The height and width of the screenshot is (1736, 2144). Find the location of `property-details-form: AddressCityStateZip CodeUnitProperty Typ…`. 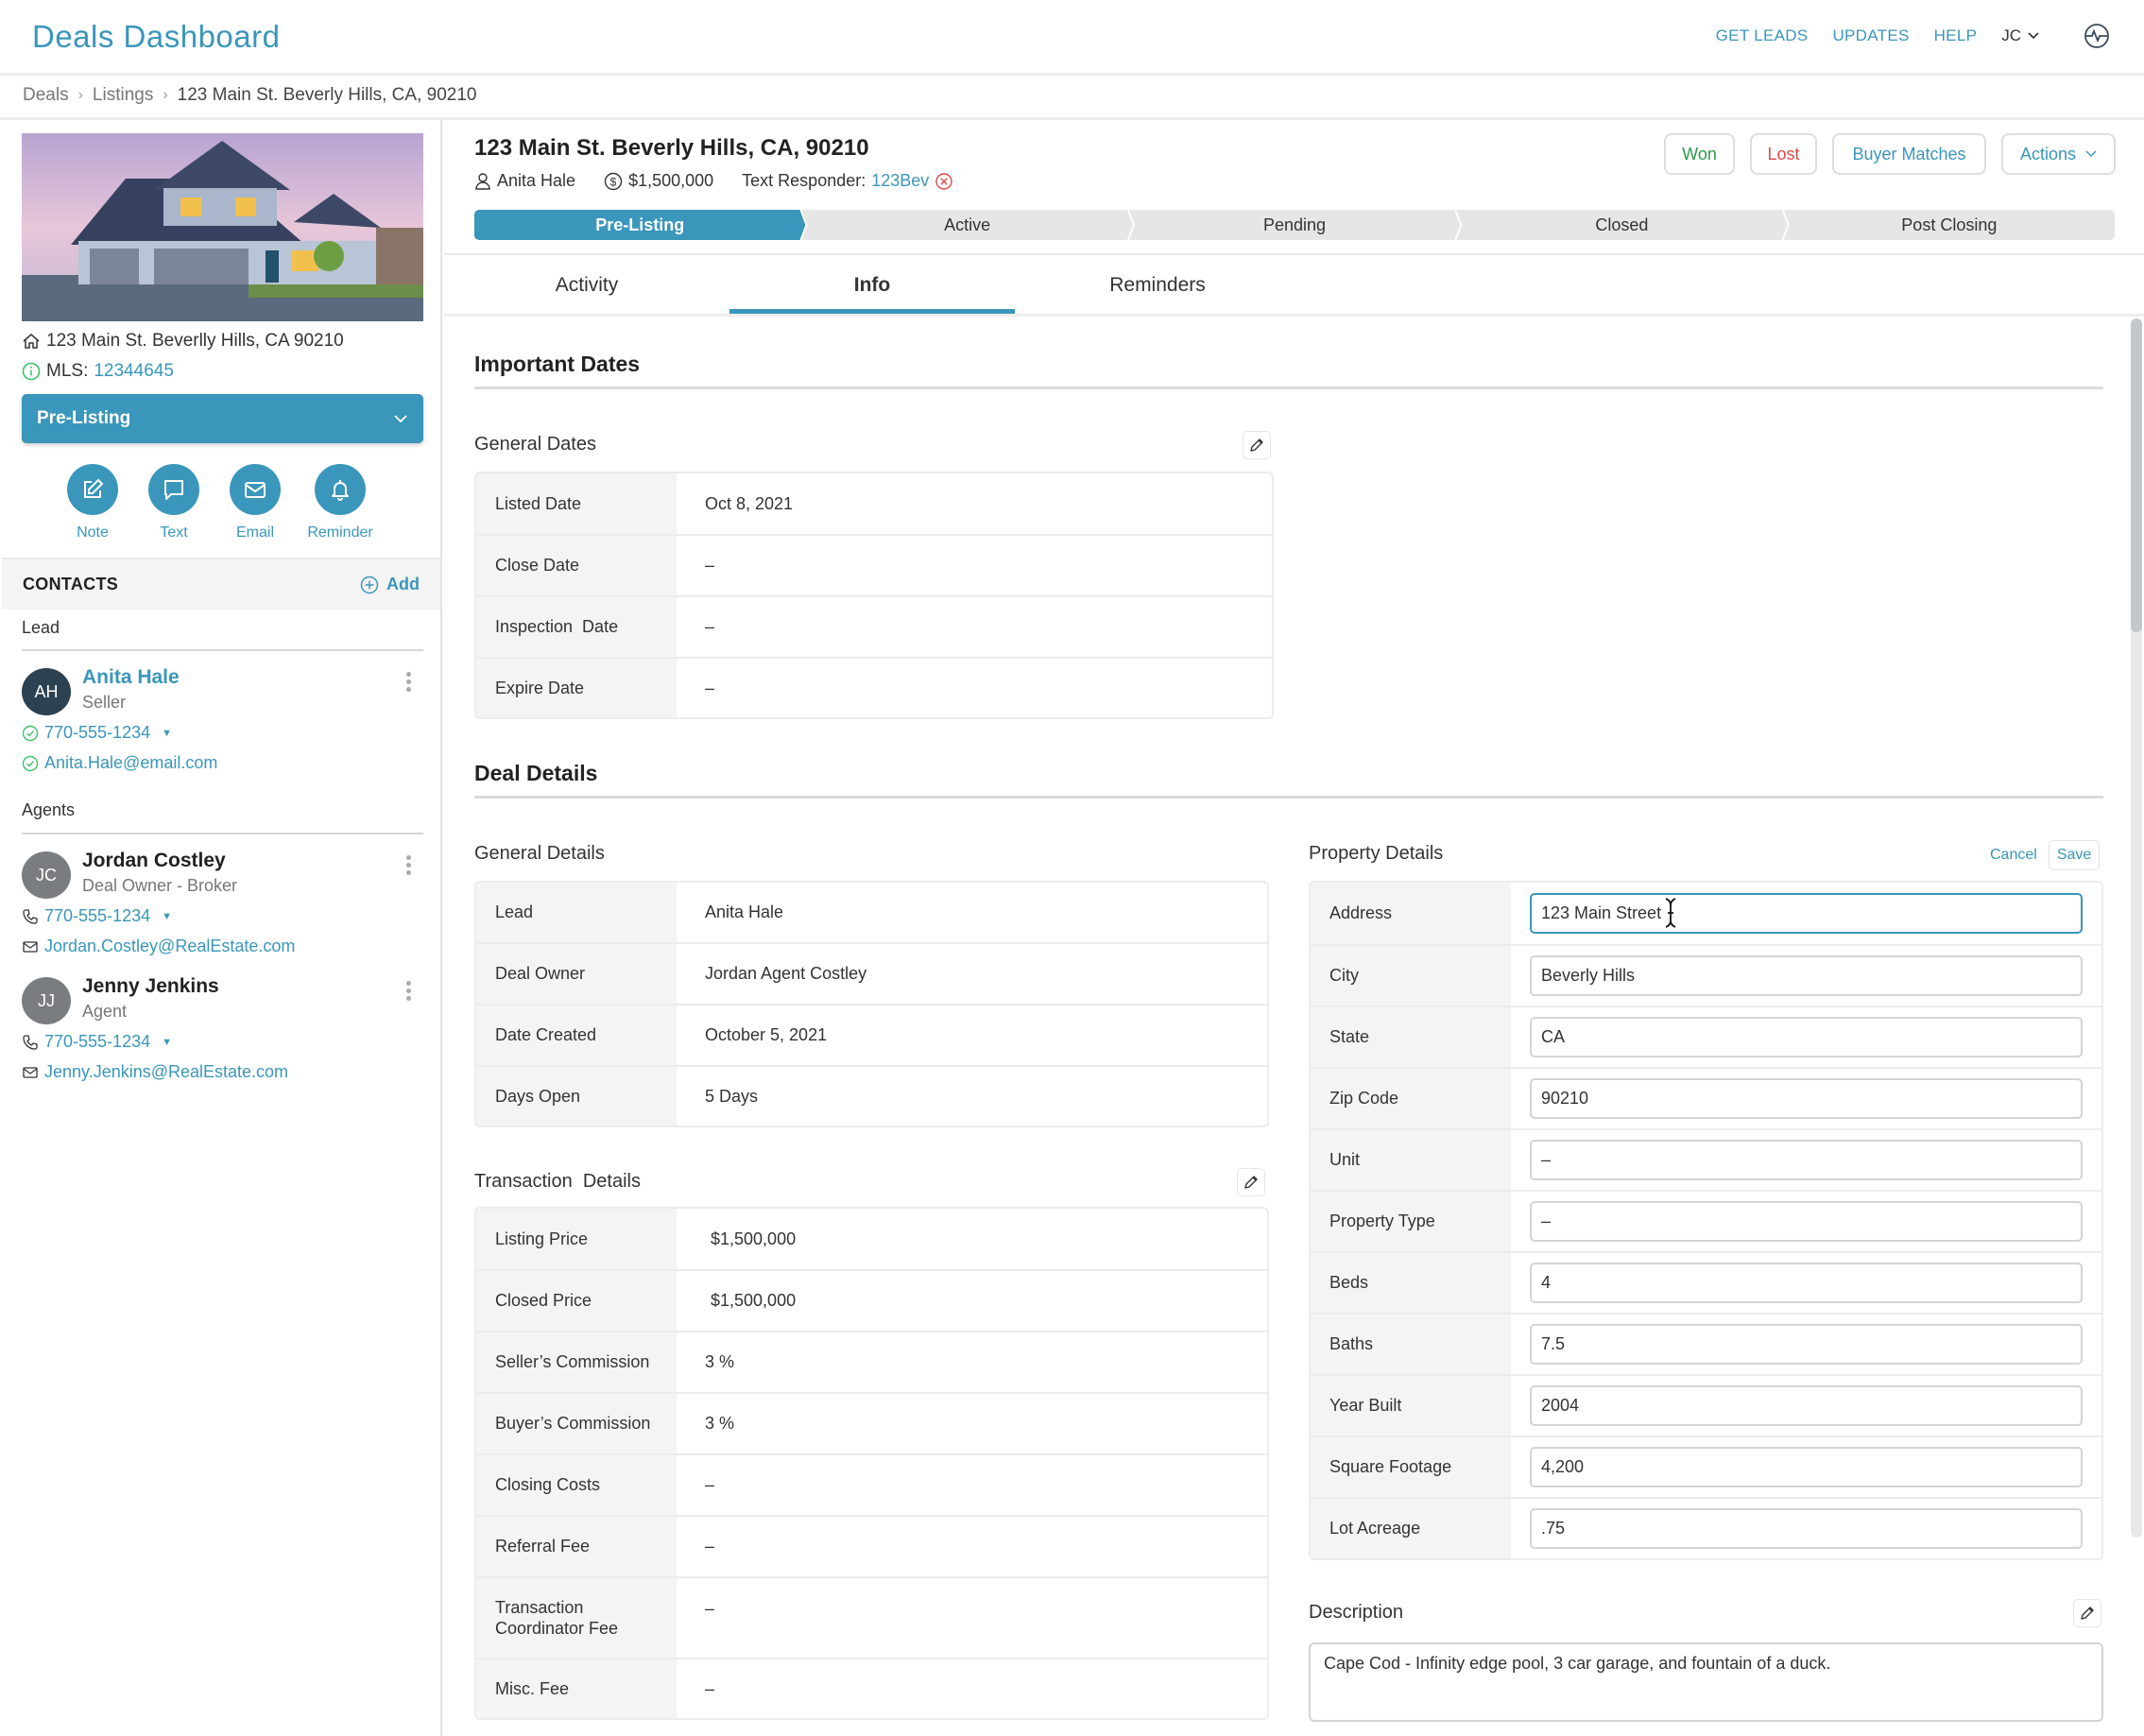

property-details-form: AddressCityStateZip CodeUnitProperty Typ… is located at coordinates (1706, 1220).